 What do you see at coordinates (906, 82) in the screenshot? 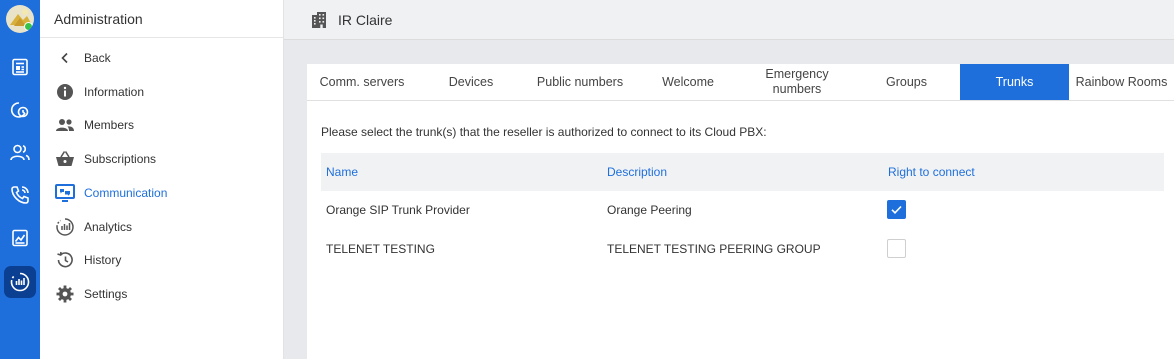
I see `tab-groups: Groups` at bounding box center [906, 82].